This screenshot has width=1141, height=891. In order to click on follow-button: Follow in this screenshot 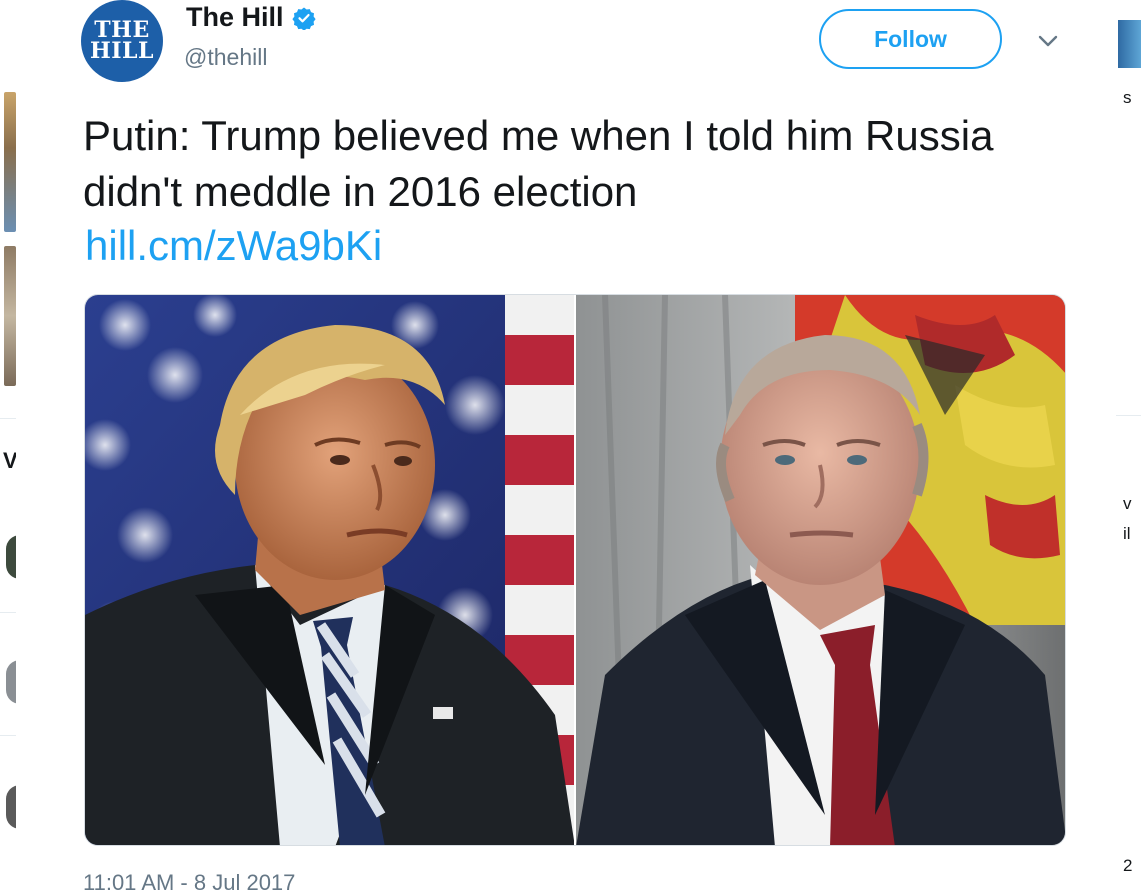, I will do `click(910, 39)`.